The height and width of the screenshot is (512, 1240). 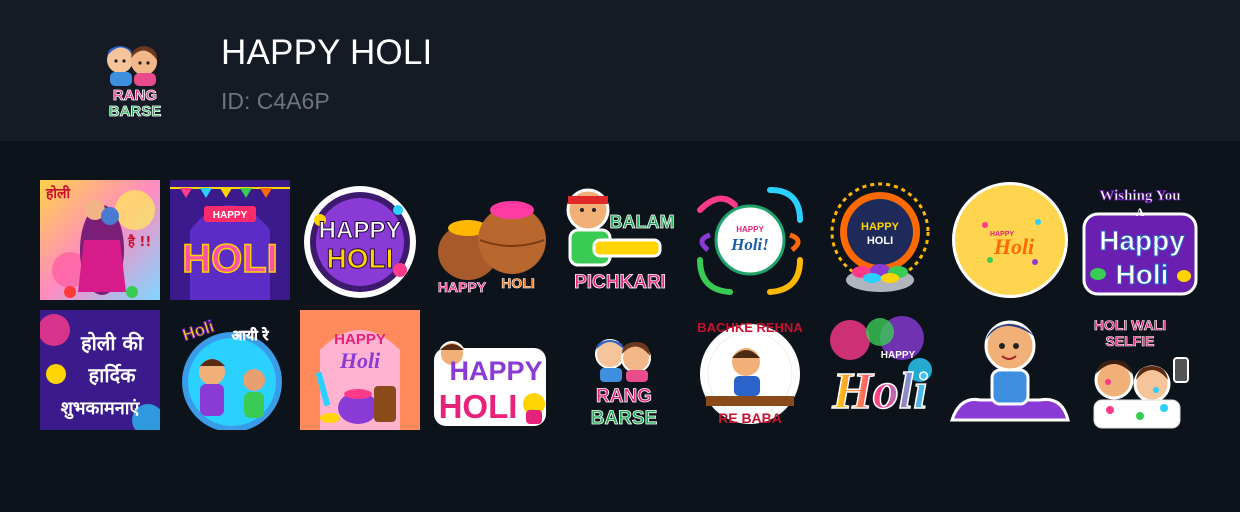 I want to click on sticker-happy-holi-mandala: HAPPY HOLI, so click(x=880, y=240).